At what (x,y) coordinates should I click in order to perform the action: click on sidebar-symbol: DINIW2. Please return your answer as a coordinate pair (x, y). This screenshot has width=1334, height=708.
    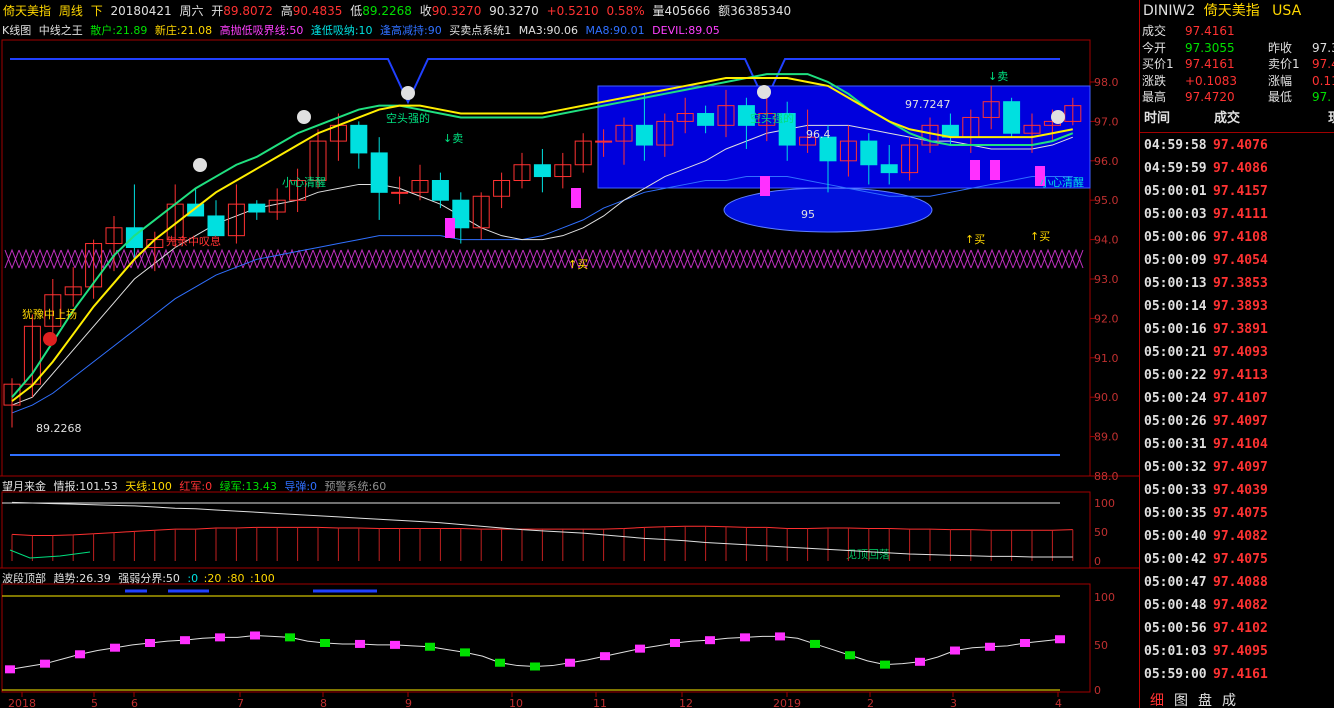
    Looking at the image, I should click on (1169, 11).